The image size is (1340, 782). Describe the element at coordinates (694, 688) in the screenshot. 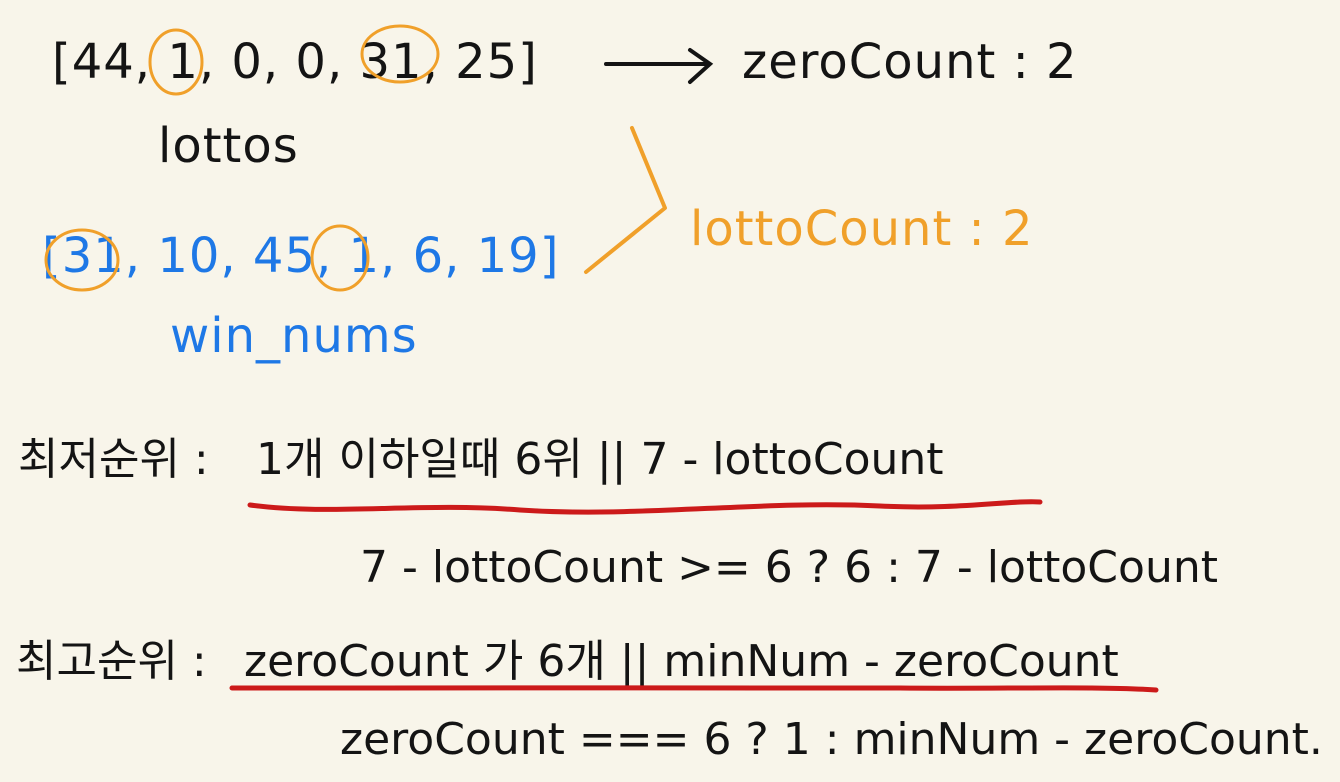

I see `underline-highest` at that location.